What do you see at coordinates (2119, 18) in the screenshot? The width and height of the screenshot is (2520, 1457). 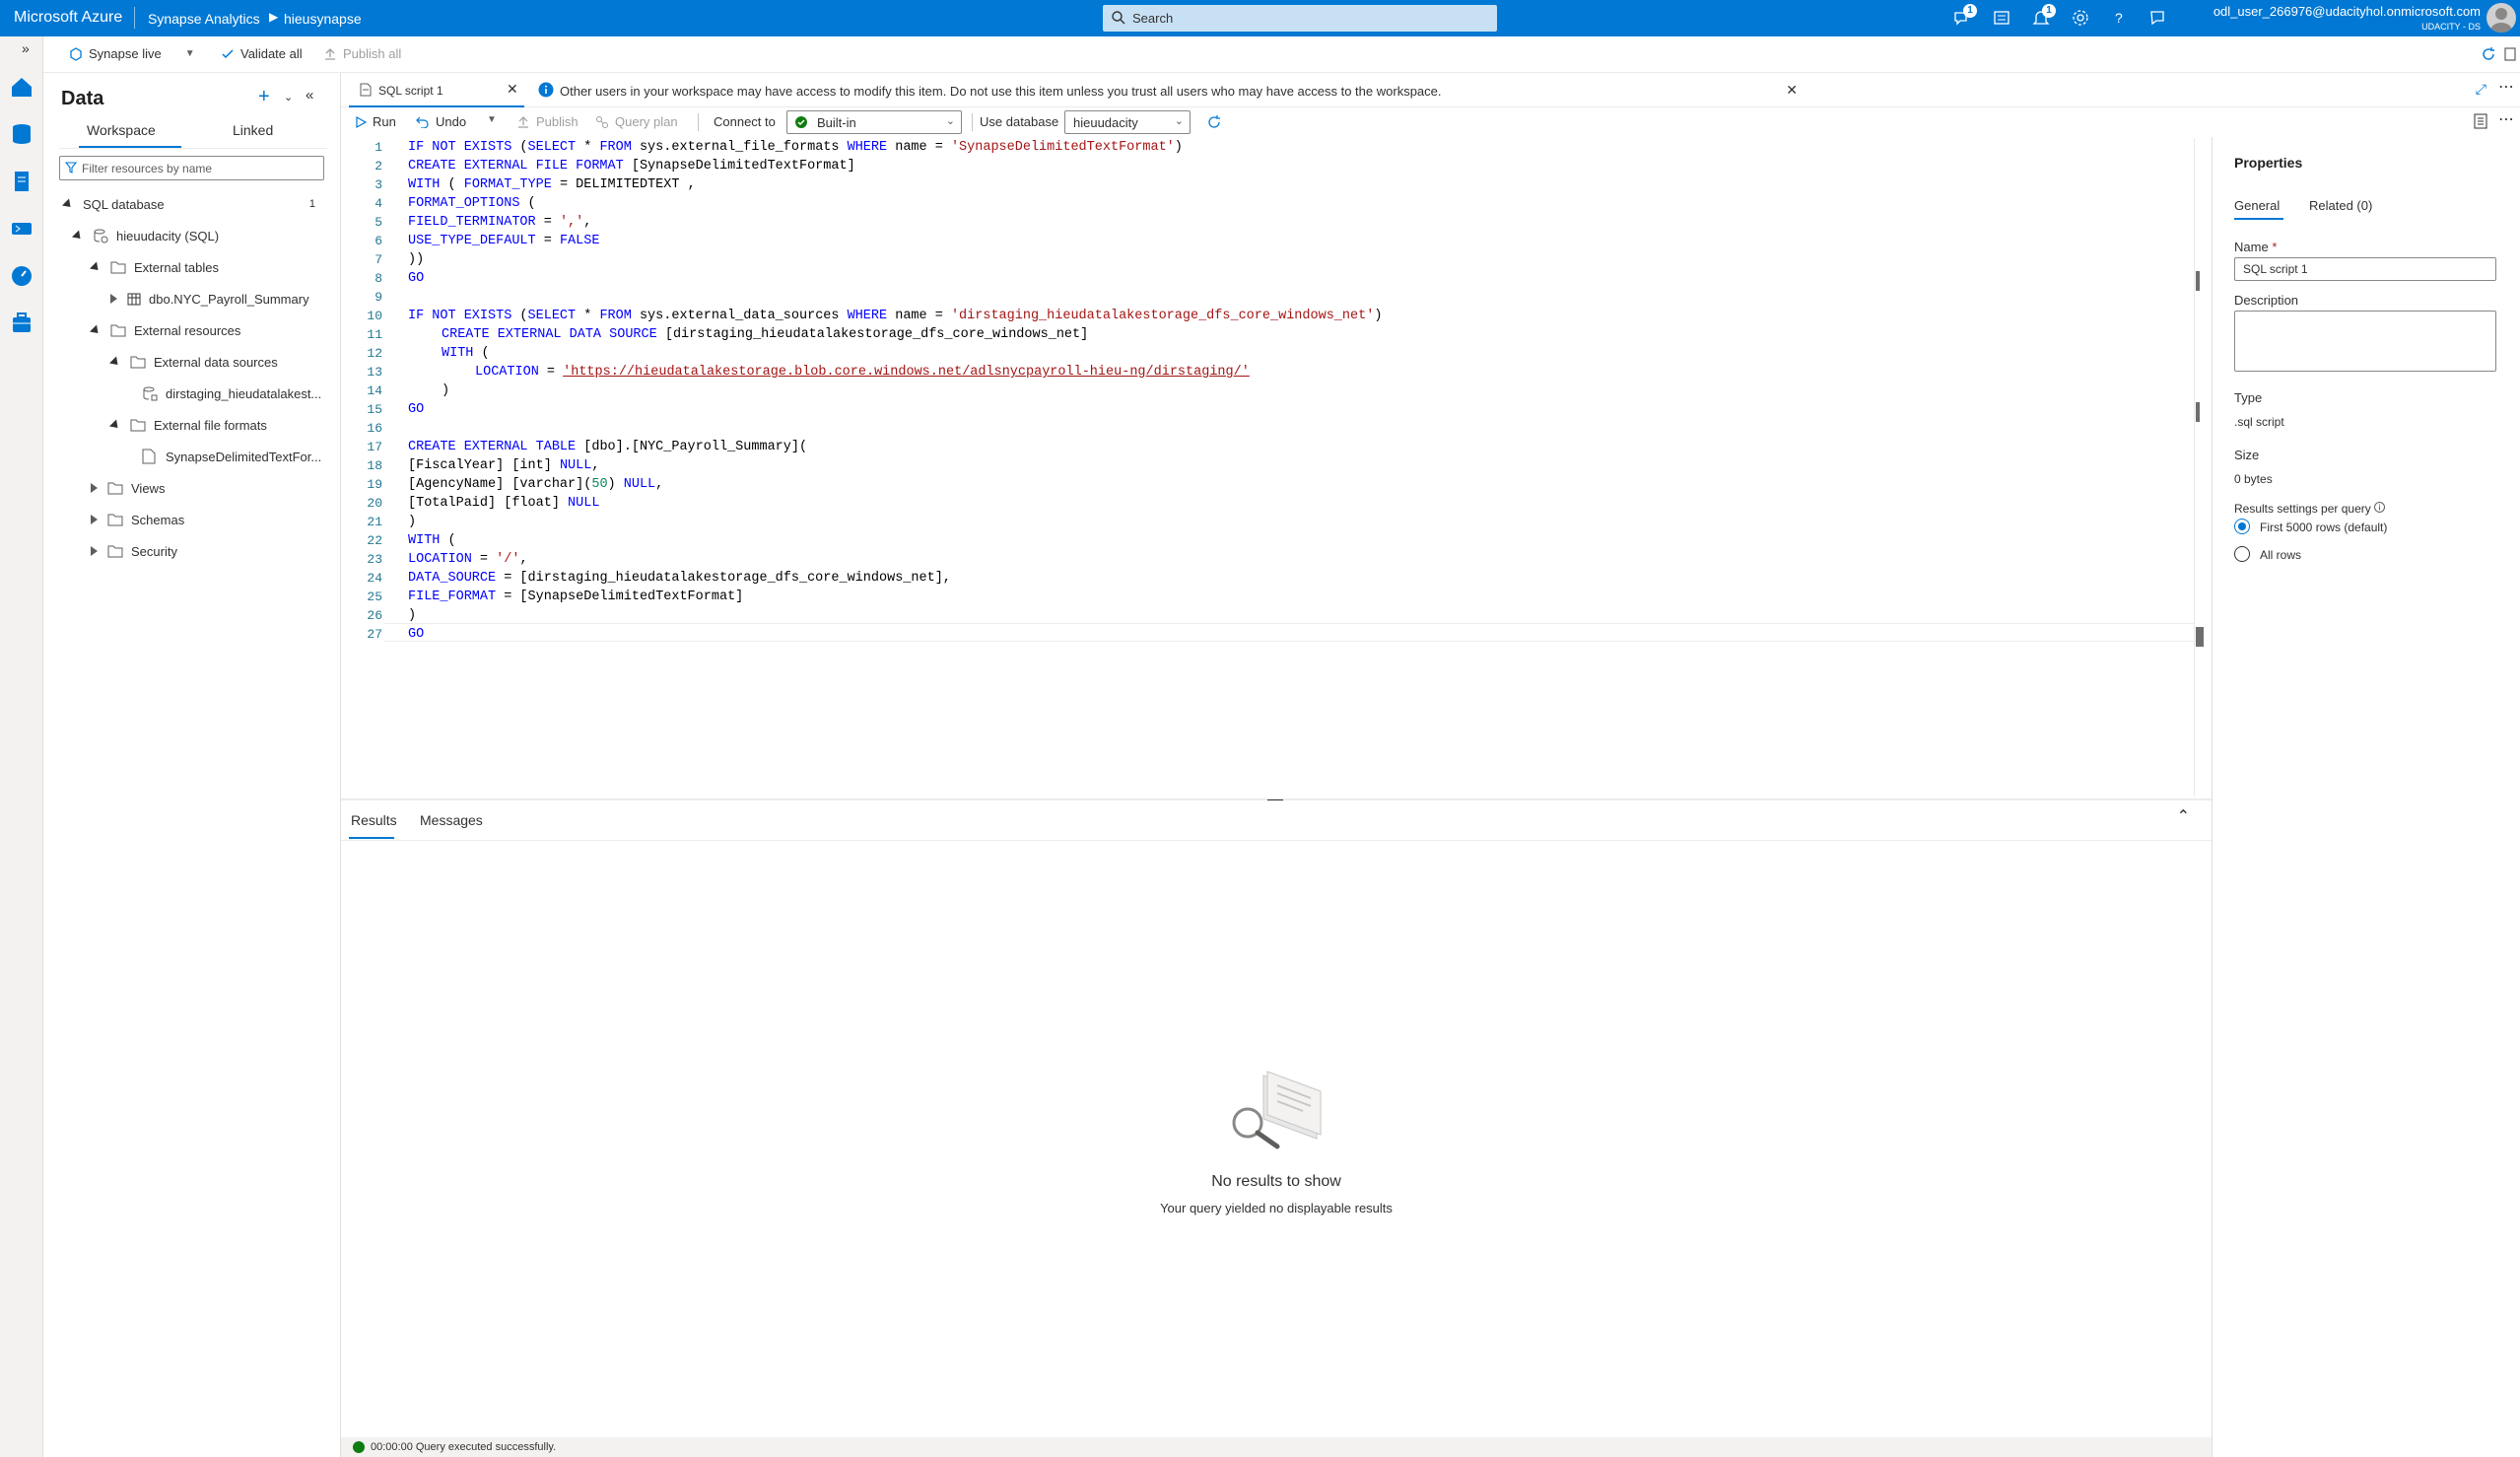 I see `help-icon: ?` at bounding box center [2119, 18].